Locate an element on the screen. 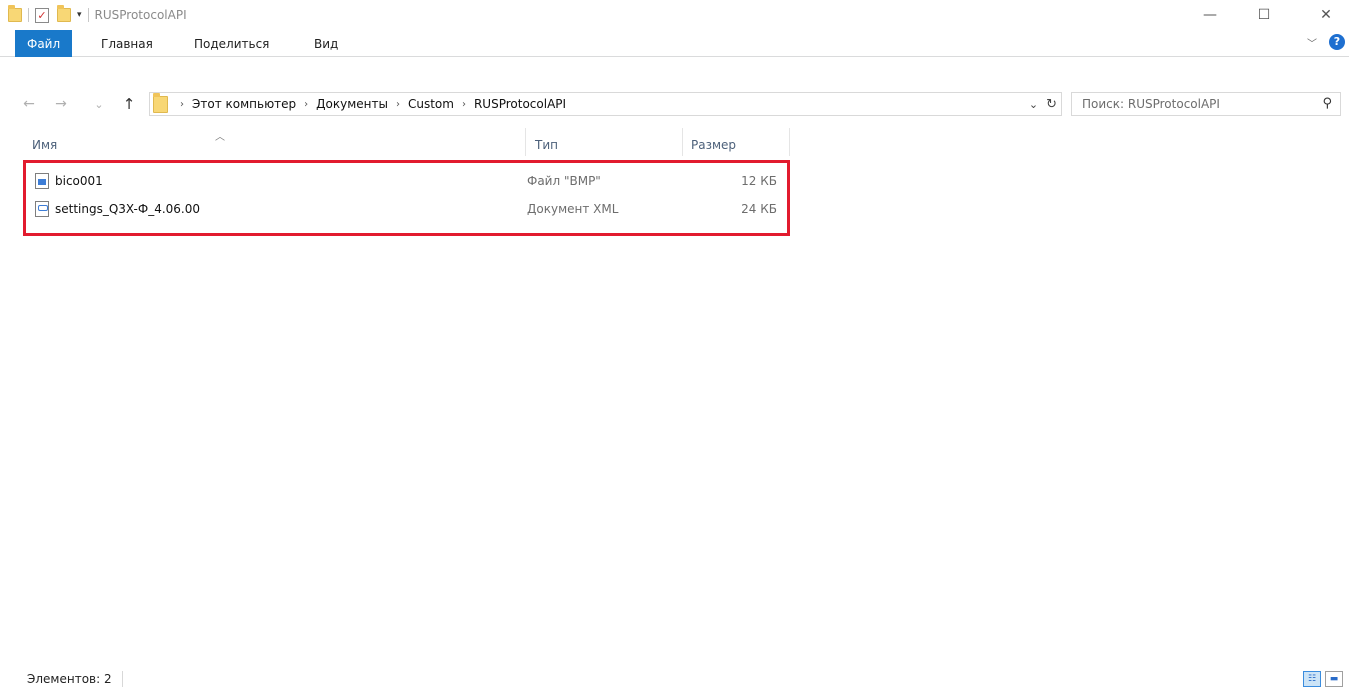  title-bar: ✓ ▾ RUSProtocolAPI — ☐ ✕ is located at coordinates (674, 15).